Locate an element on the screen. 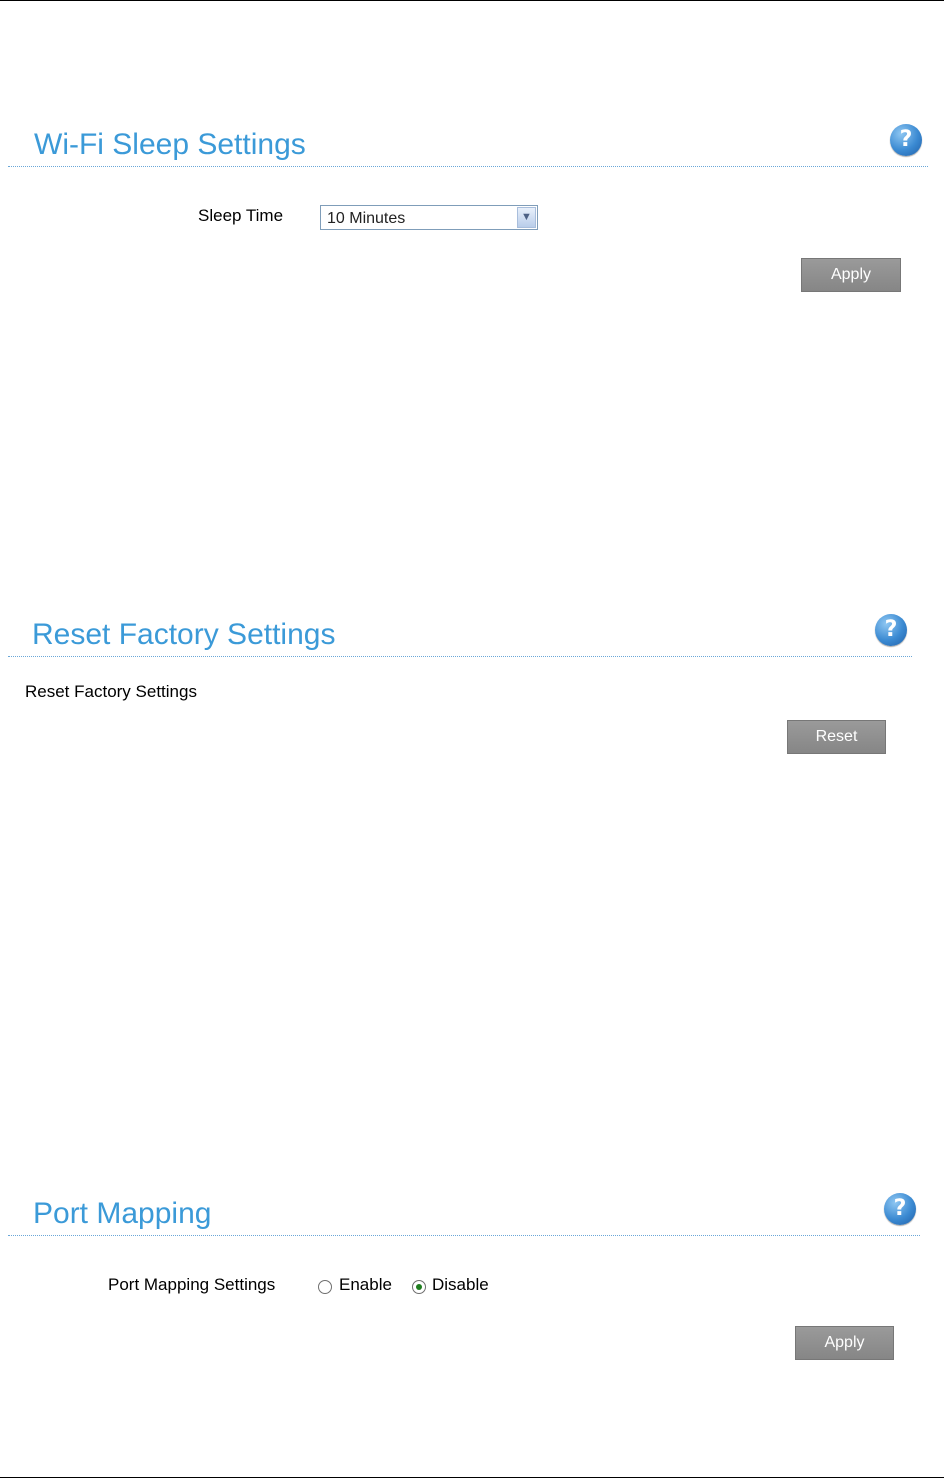  wifi-sleep-help-icon: ? is located at coordinates (906, 140).